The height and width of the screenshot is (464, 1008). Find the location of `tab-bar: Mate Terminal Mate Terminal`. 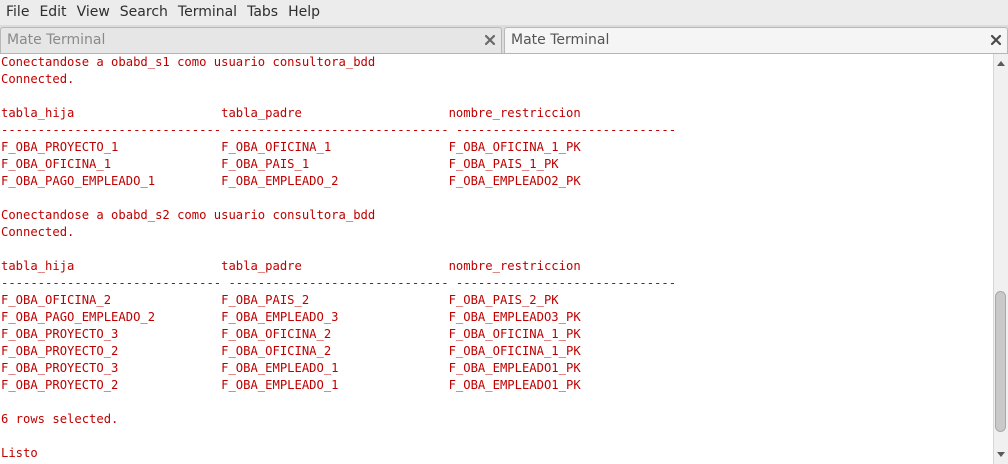

tab-bar: Mate Terminal Mate Terminal is located at coordinates (504, 39).